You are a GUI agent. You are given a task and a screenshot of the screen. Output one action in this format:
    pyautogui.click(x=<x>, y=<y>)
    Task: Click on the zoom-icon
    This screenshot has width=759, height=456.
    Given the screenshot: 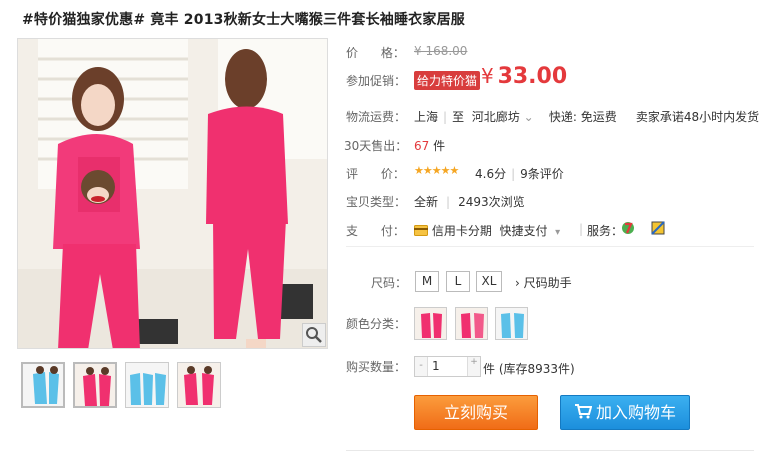 What is the action you would take?
    pyautogui.click(x=314, y=335)
    